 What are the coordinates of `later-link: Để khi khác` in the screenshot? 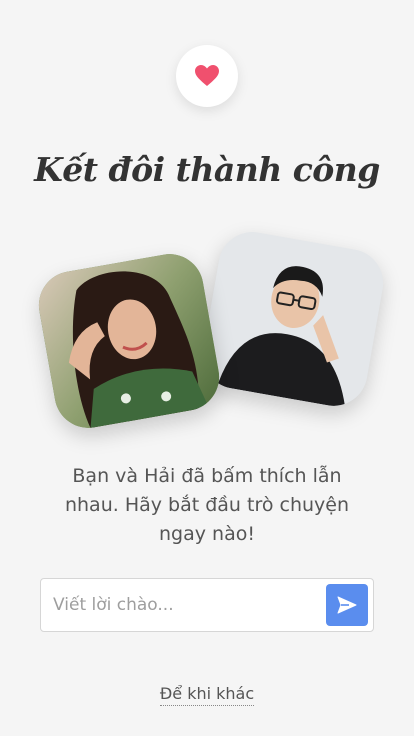 It's located at (207, 695).